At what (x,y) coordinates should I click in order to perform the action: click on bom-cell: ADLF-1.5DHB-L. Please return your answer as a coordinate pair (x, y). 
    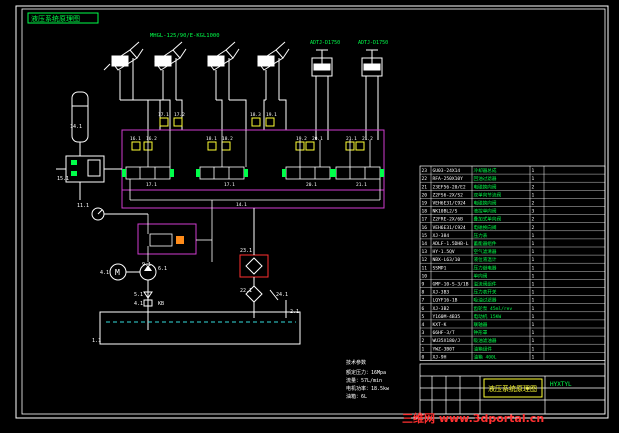
    Looking at the image, I should click on (451, 244).